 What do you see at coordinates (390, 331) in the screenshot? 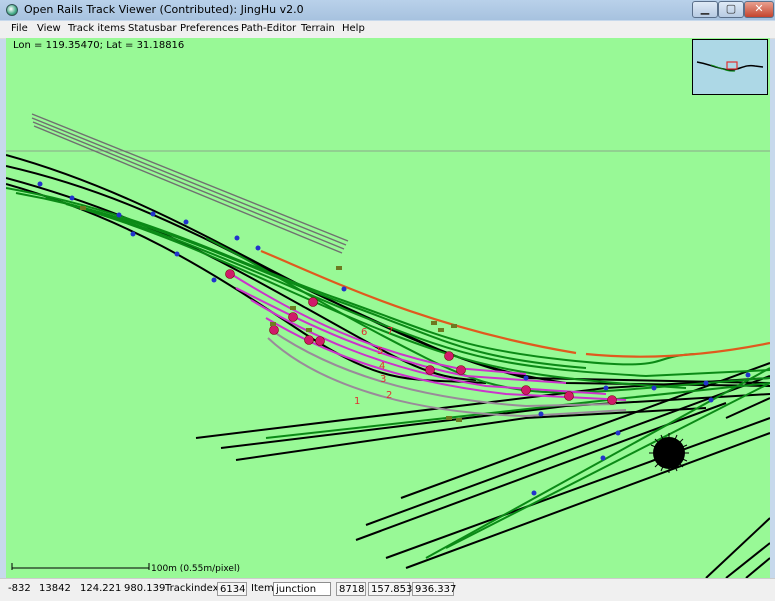
I see `track-label-7: 7` at bounding box center [390, 331].